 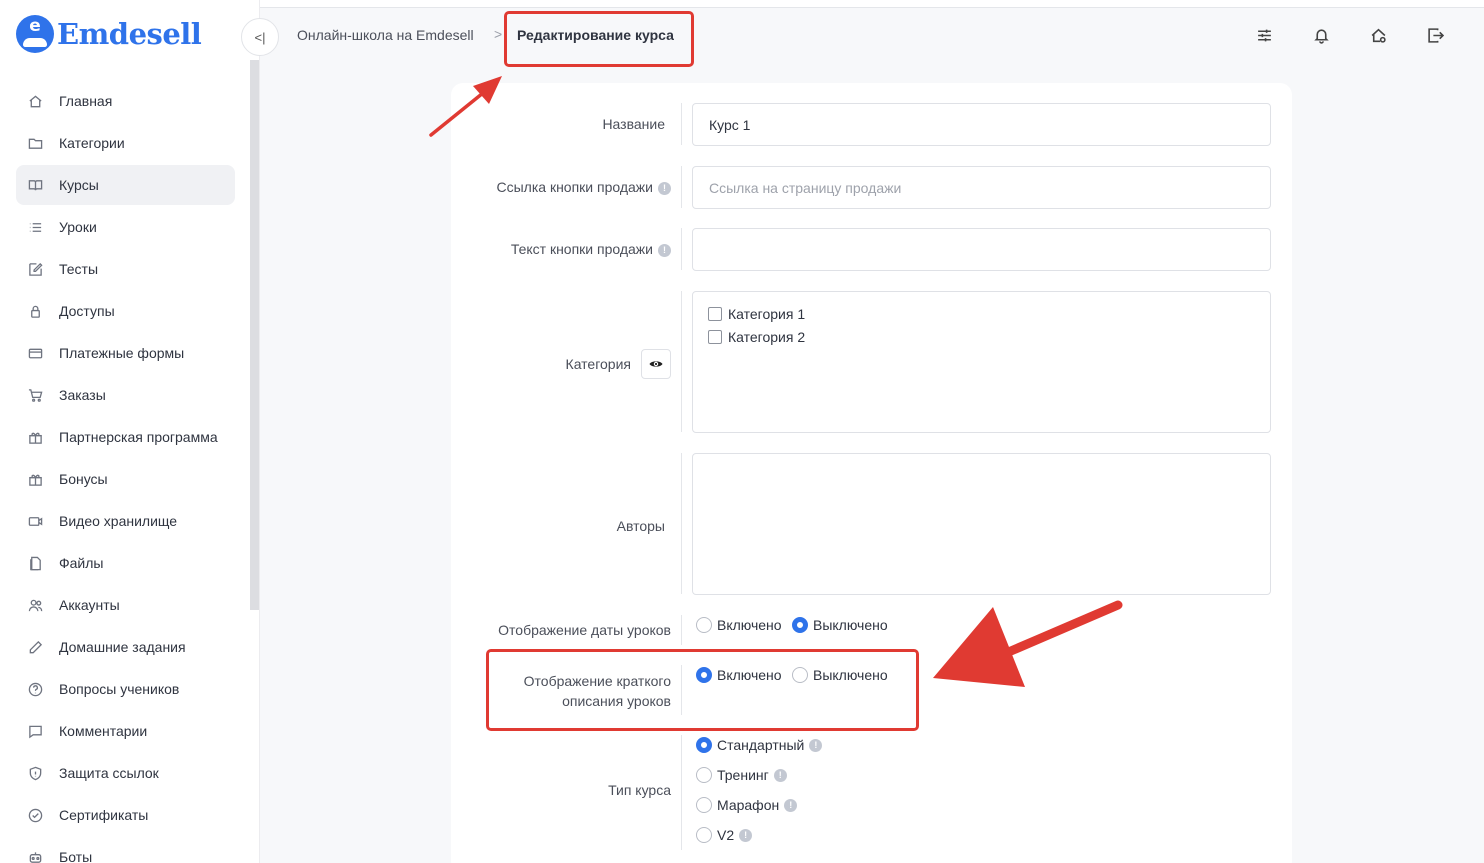 I want to click on arrow-to-breadcrumb-icon, so click(x=465, y=106).